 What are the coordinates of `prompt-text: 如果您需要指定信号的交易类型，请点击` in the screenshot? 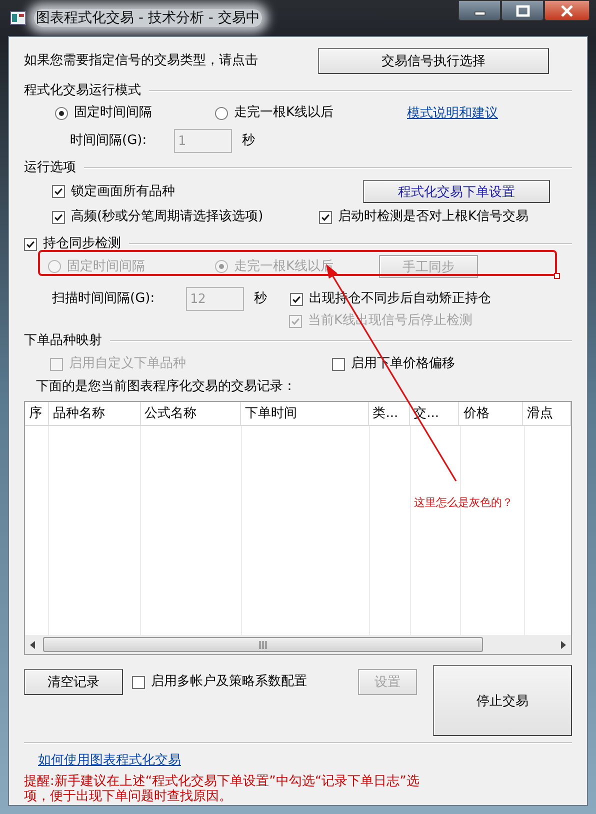 It's located at (141, 61).